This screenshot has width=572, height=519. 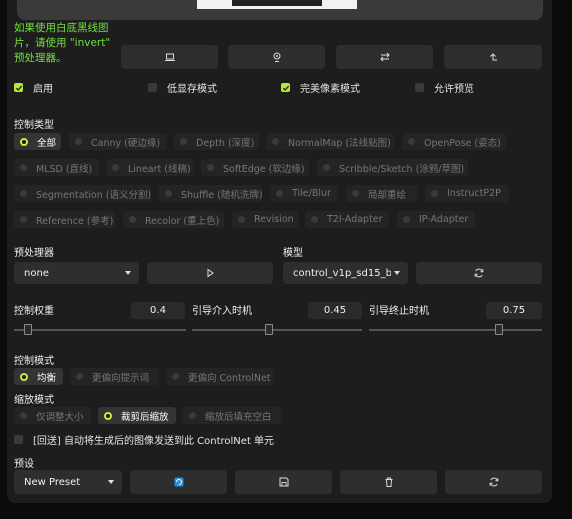 What do you see at coordinates (137, 415) in the screenshot?
I see `resize-mode-option: 裁剪后缩放` at bounding box center [137, 415].